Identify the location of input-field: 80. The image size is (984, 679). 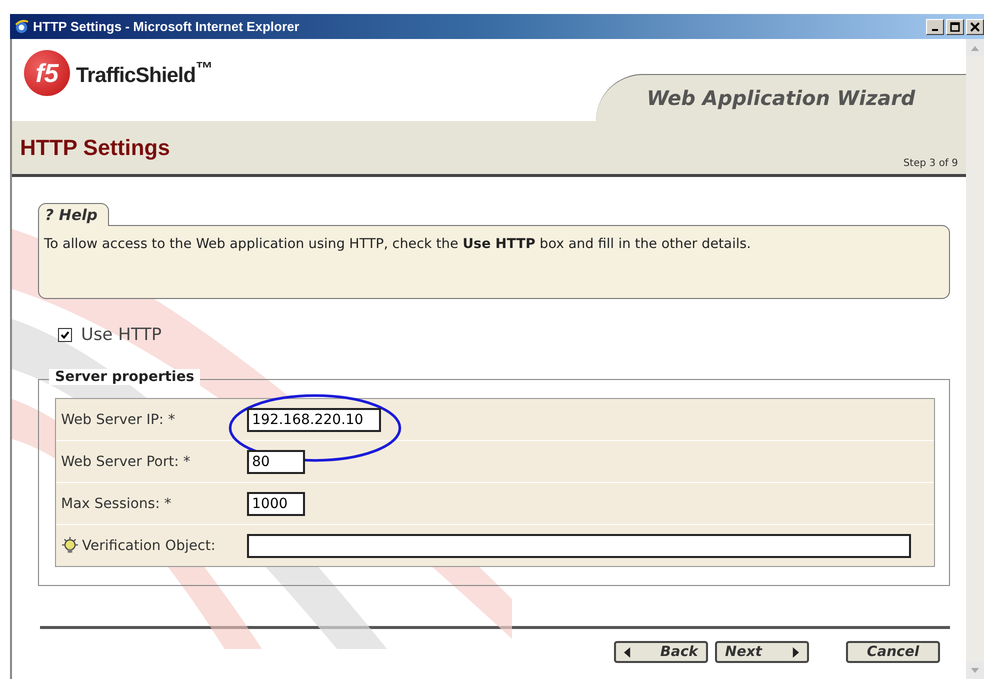
(276, 462).